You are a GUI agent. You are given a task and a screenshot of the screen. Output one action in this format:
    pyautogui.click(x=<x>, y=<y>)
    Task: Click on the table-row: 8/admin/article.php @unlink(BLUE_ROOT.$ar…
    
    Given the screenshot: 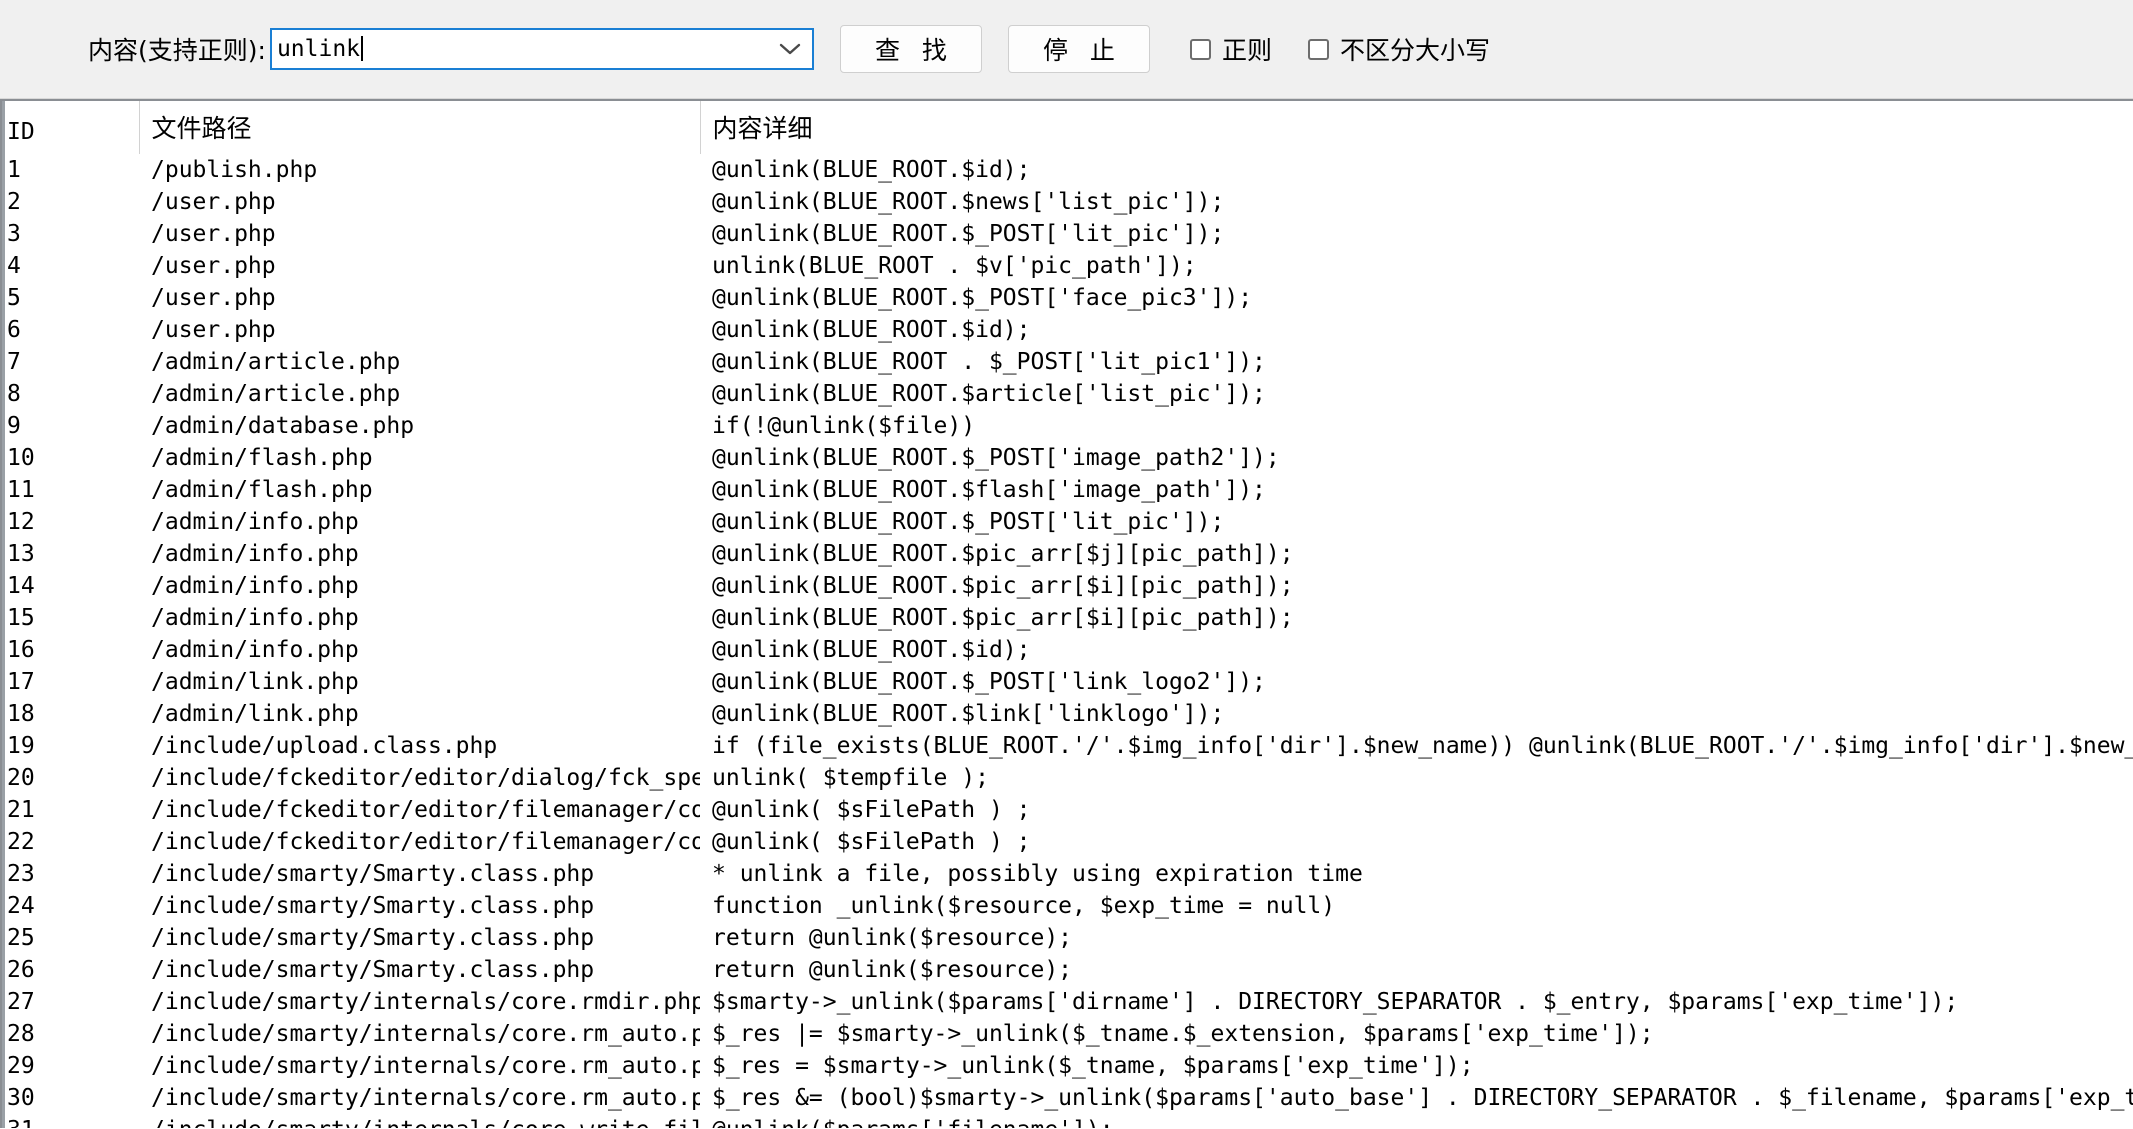 What is the action you would take?
    pyautogui.click(x=1067, y=394)
    